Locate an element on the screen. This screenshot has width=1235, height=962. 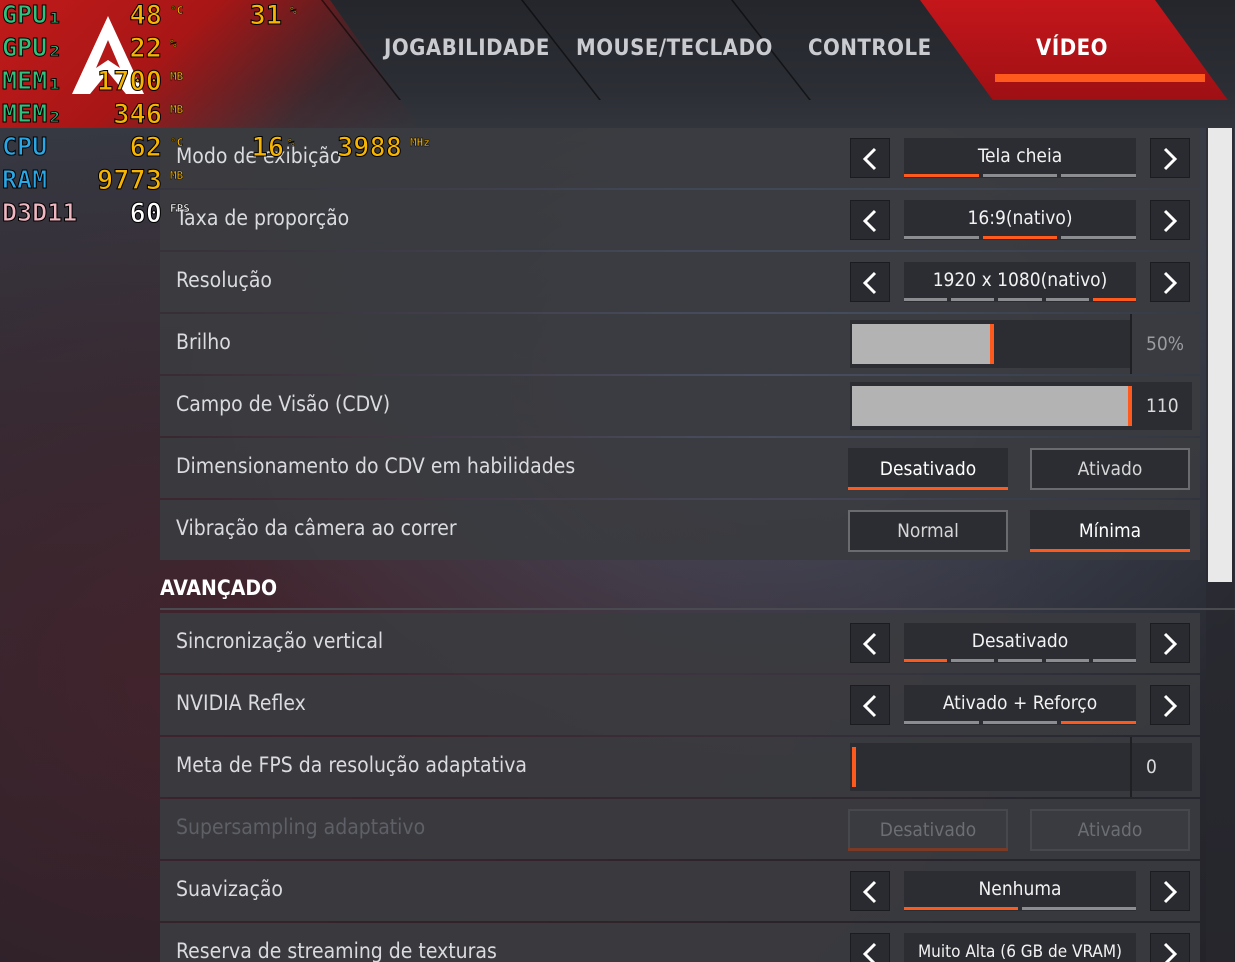
overlay-label: MEM₂ is located at coordinates (32, 114).